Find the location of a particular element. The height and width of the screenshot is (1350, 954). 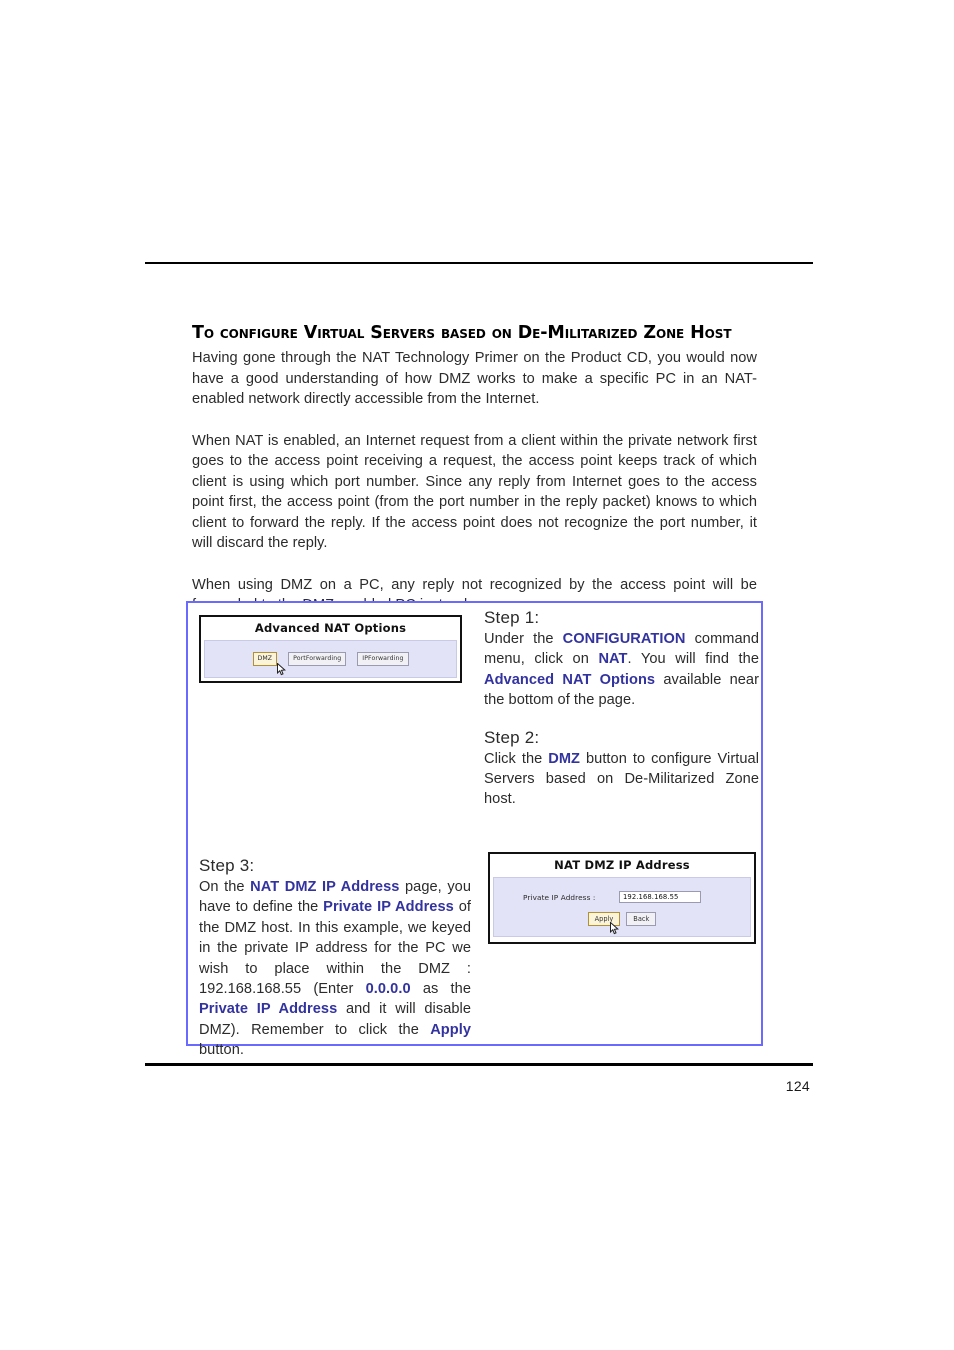

advanced-nat-options-title: Advanced NAT Options is located at coordinates (330, 628).